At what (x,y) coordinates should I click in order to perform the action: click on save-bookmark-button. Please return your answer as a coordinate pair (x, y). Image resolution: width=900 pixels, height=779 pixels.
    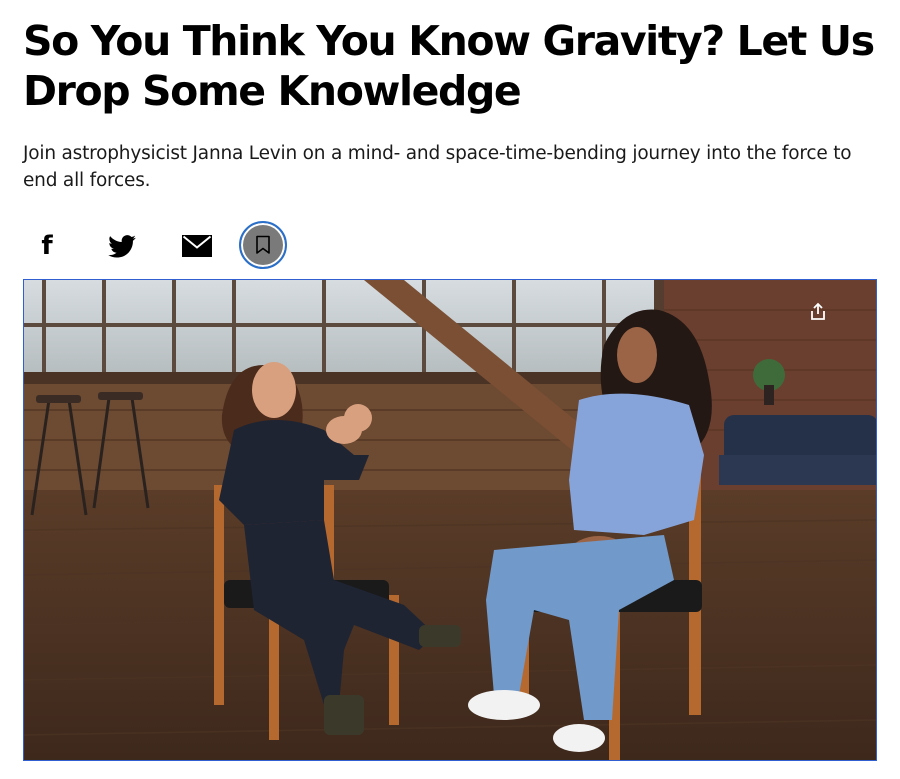
    Looking at the image, I should click on (263, 245).